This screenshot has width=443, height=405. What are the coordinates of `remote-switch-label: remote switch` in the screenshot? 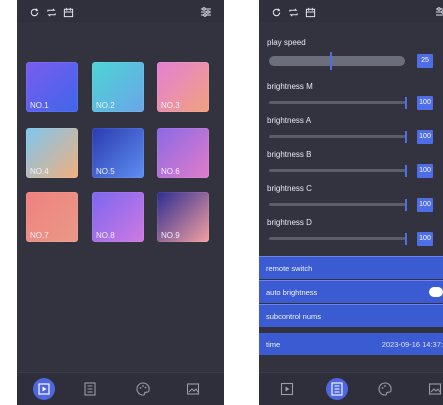 It's located at (289, 268).